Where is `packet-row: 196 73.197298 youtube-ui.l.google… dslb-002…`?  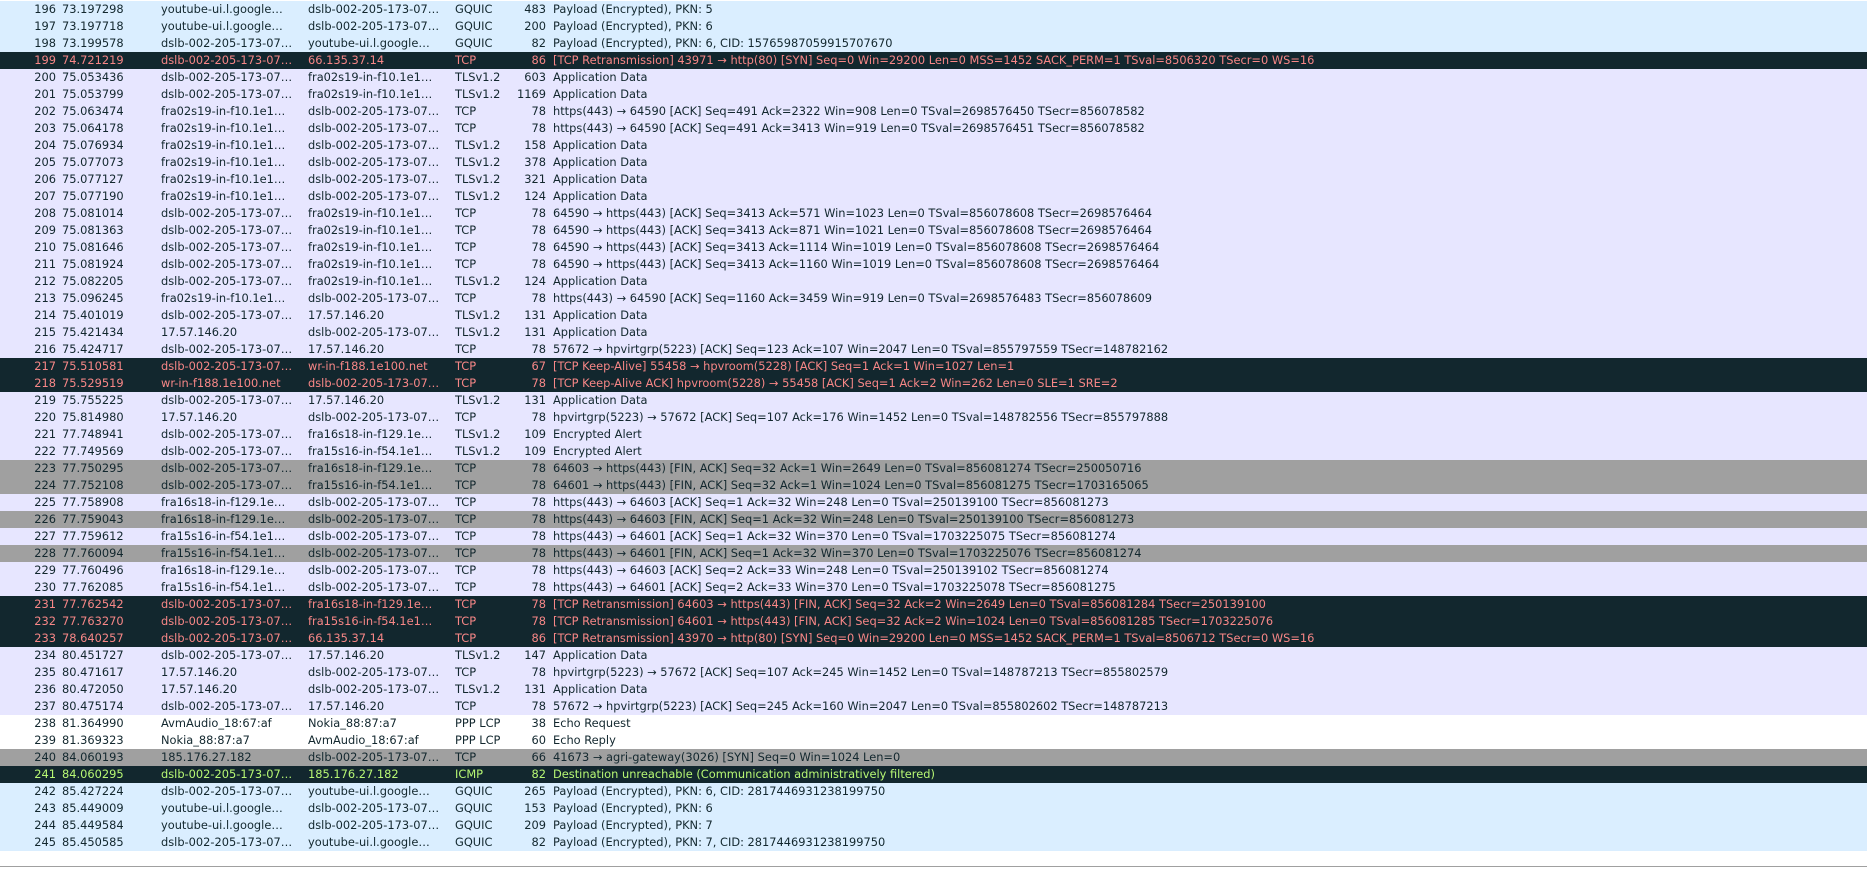
packet-row: 196 73.197298 youtube-ui.l.google… dslb-002… is located at coordinates (933, 9).